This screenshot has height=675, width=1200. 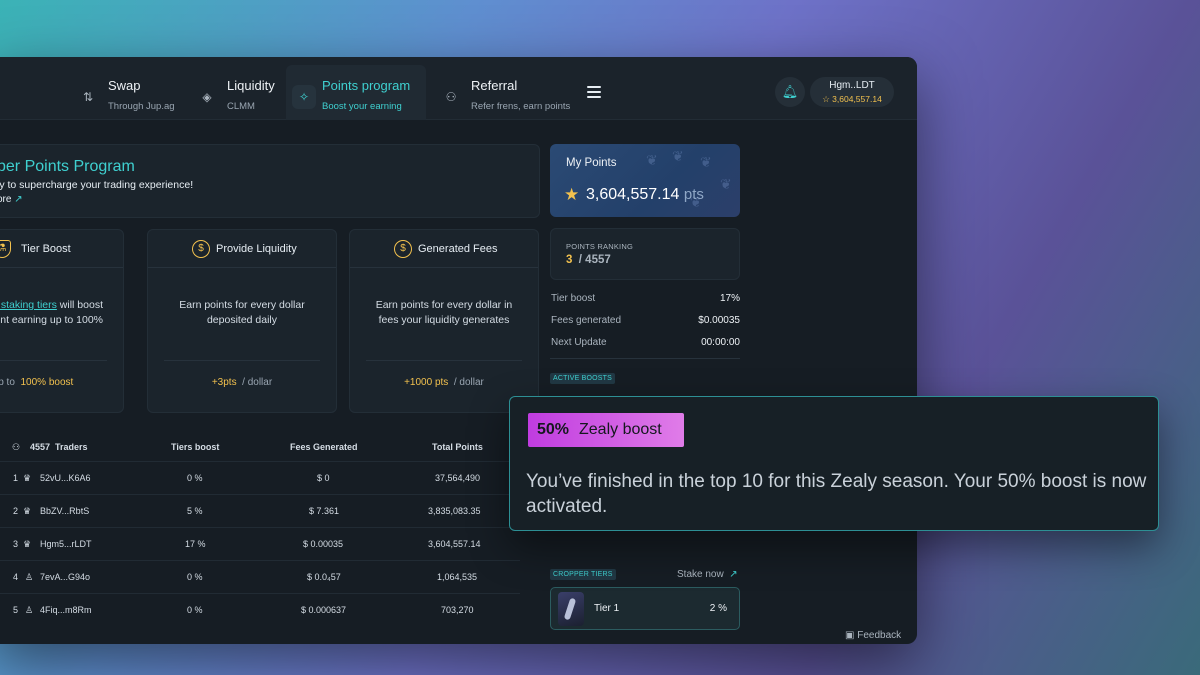 What do you see at coordinates (323, 478) in the screenshot?
I see `row-fees: $ 0` at bounding box center [323, 478].